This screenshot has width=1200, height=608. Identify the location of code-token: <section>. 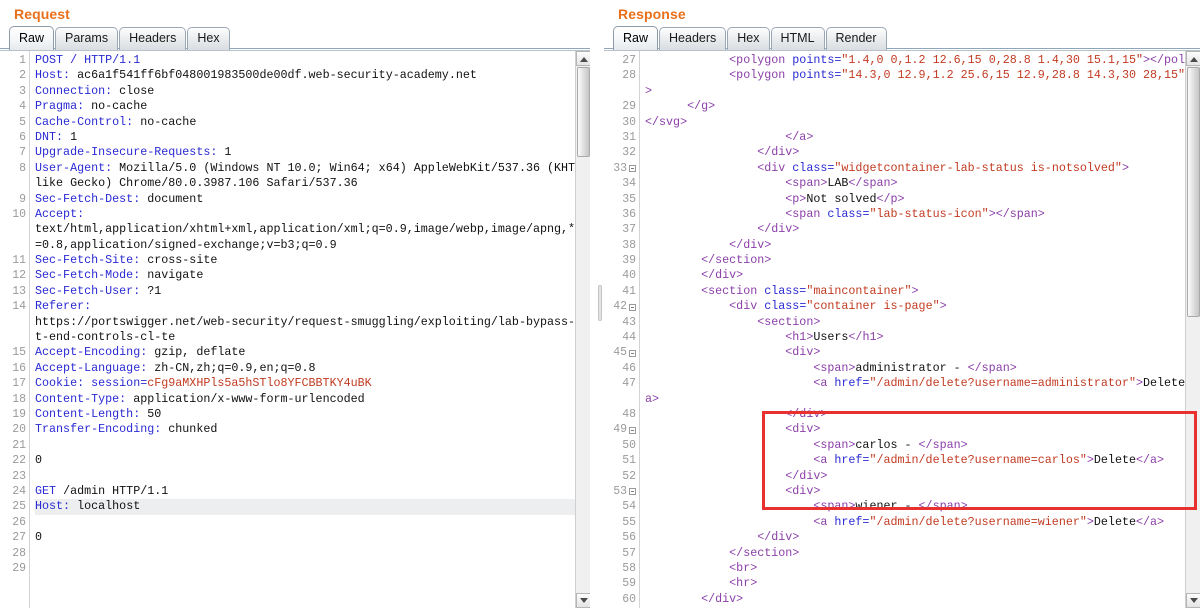
(789, 321).